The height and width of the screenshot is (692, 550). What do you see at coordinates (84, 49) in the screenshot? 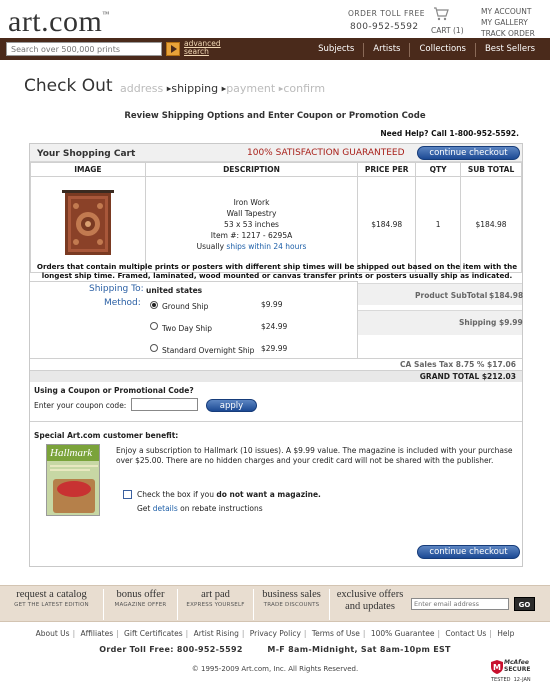
I see `search-input` at bounding box center [84, 49].